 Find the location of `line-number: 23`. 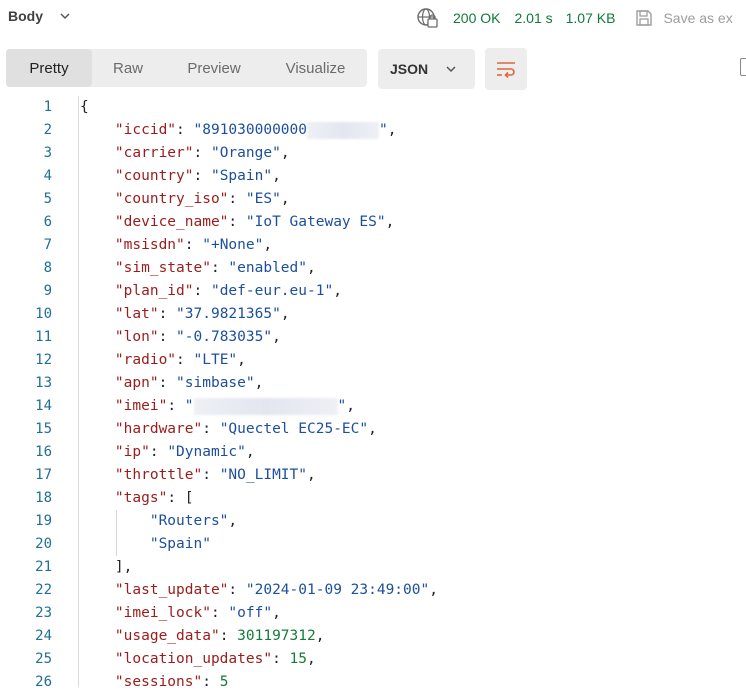

line-number: 23 is located at coordinates (43, 613).